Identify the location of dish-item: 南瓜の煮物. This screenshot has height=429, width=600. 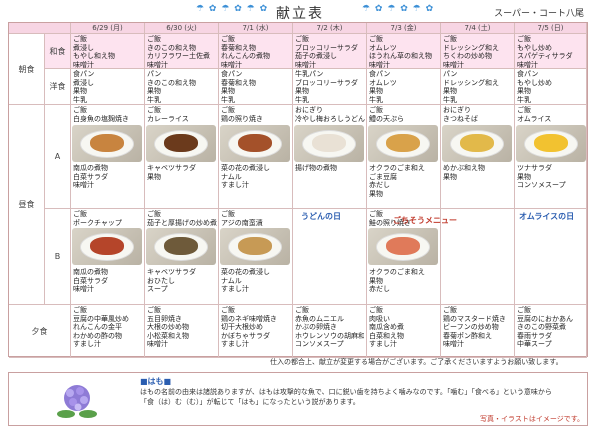
(90, 272).